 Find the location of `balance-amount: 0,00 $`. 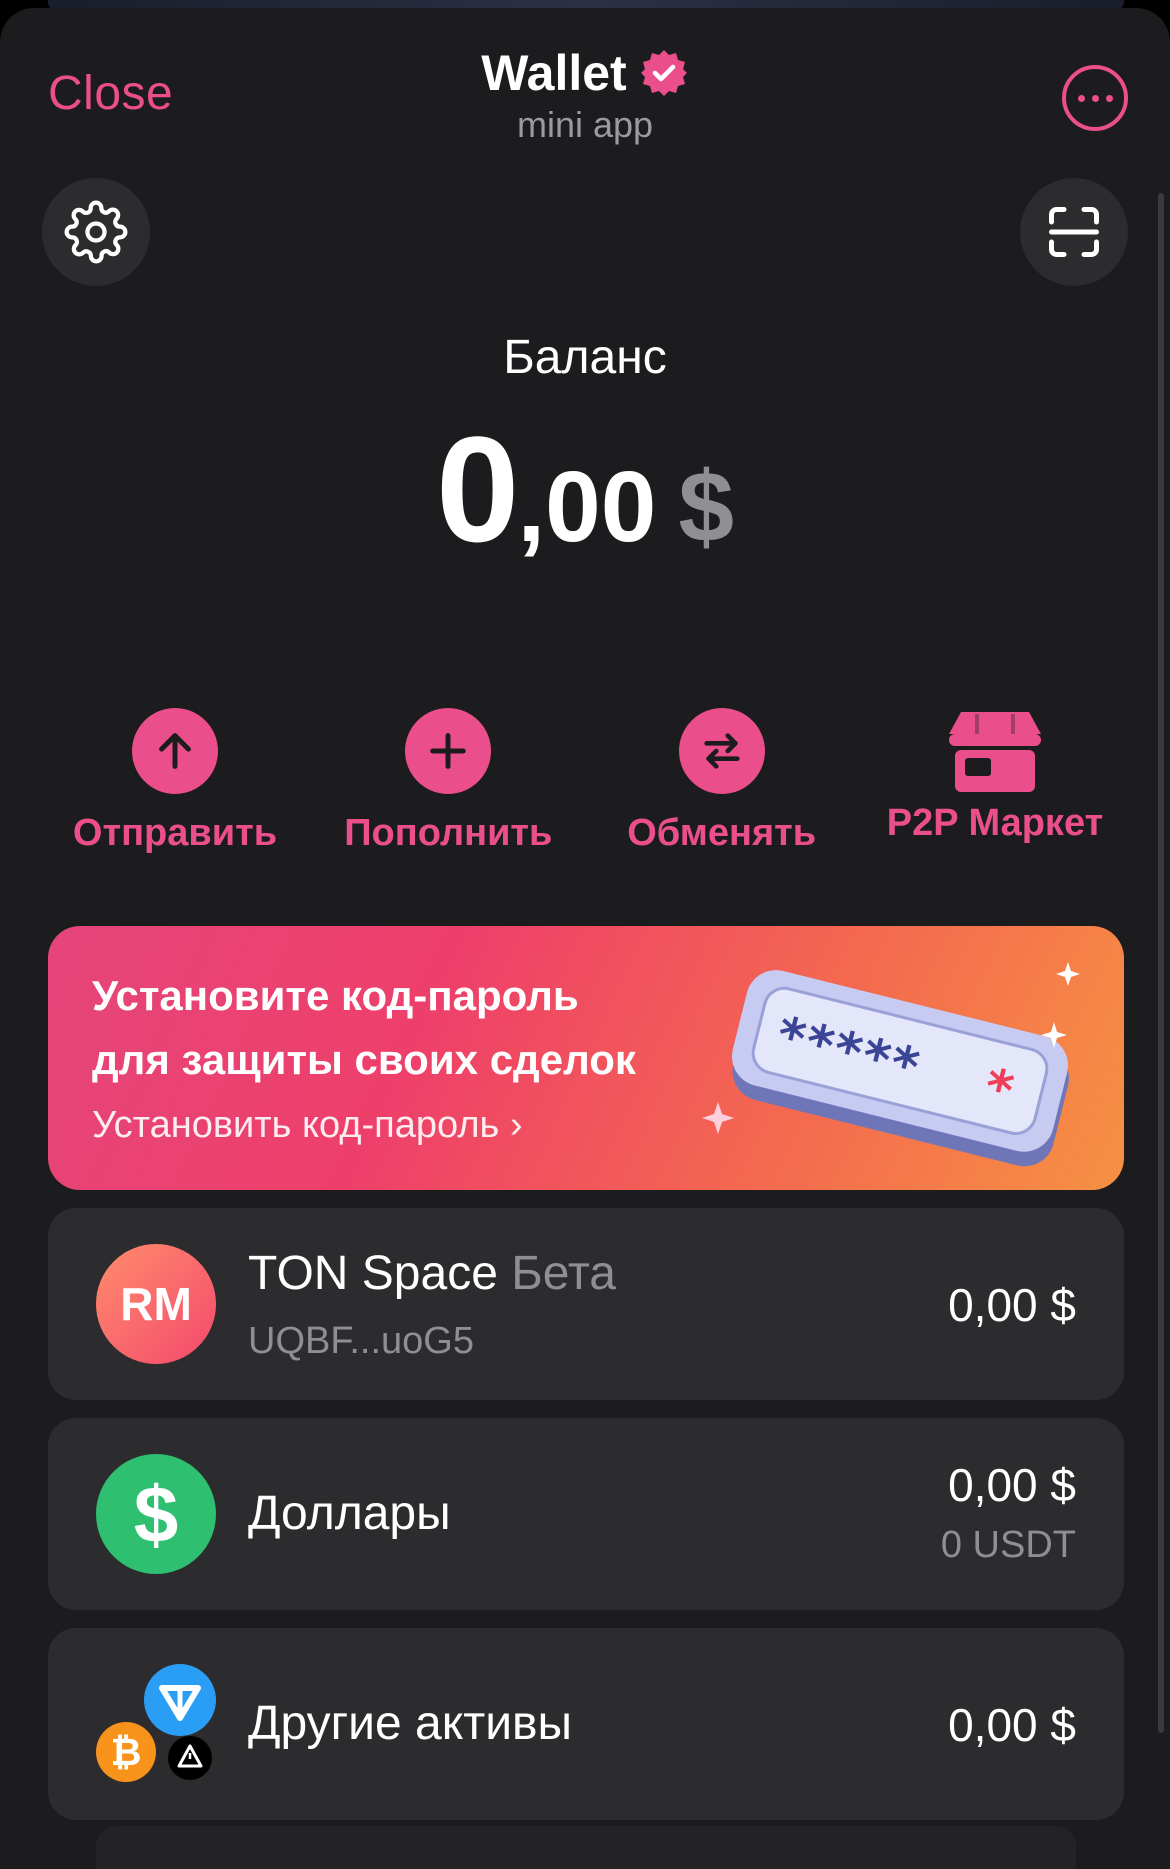

balance-amount: 0,00 $ is located at coordinates (585, 489).